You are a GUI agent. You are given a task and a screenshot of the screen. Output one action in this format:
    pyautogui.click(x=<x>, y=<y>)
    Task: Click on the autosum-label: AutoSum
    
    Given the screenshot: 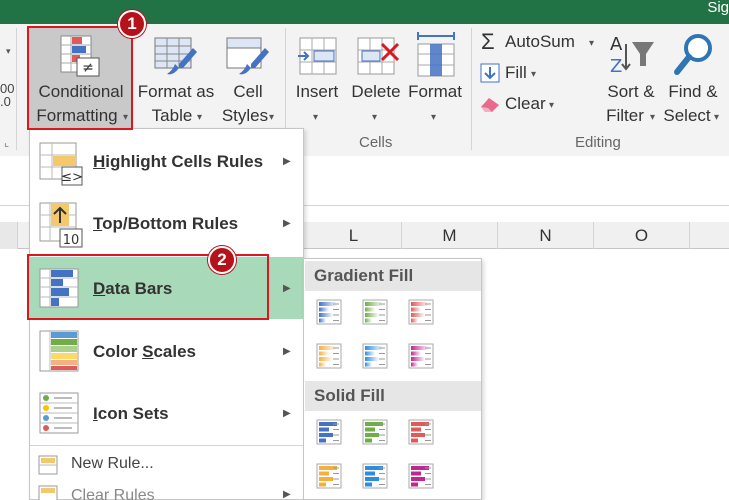 What is the action you would take?
    pyautogui.click(x=540, y=41)
    